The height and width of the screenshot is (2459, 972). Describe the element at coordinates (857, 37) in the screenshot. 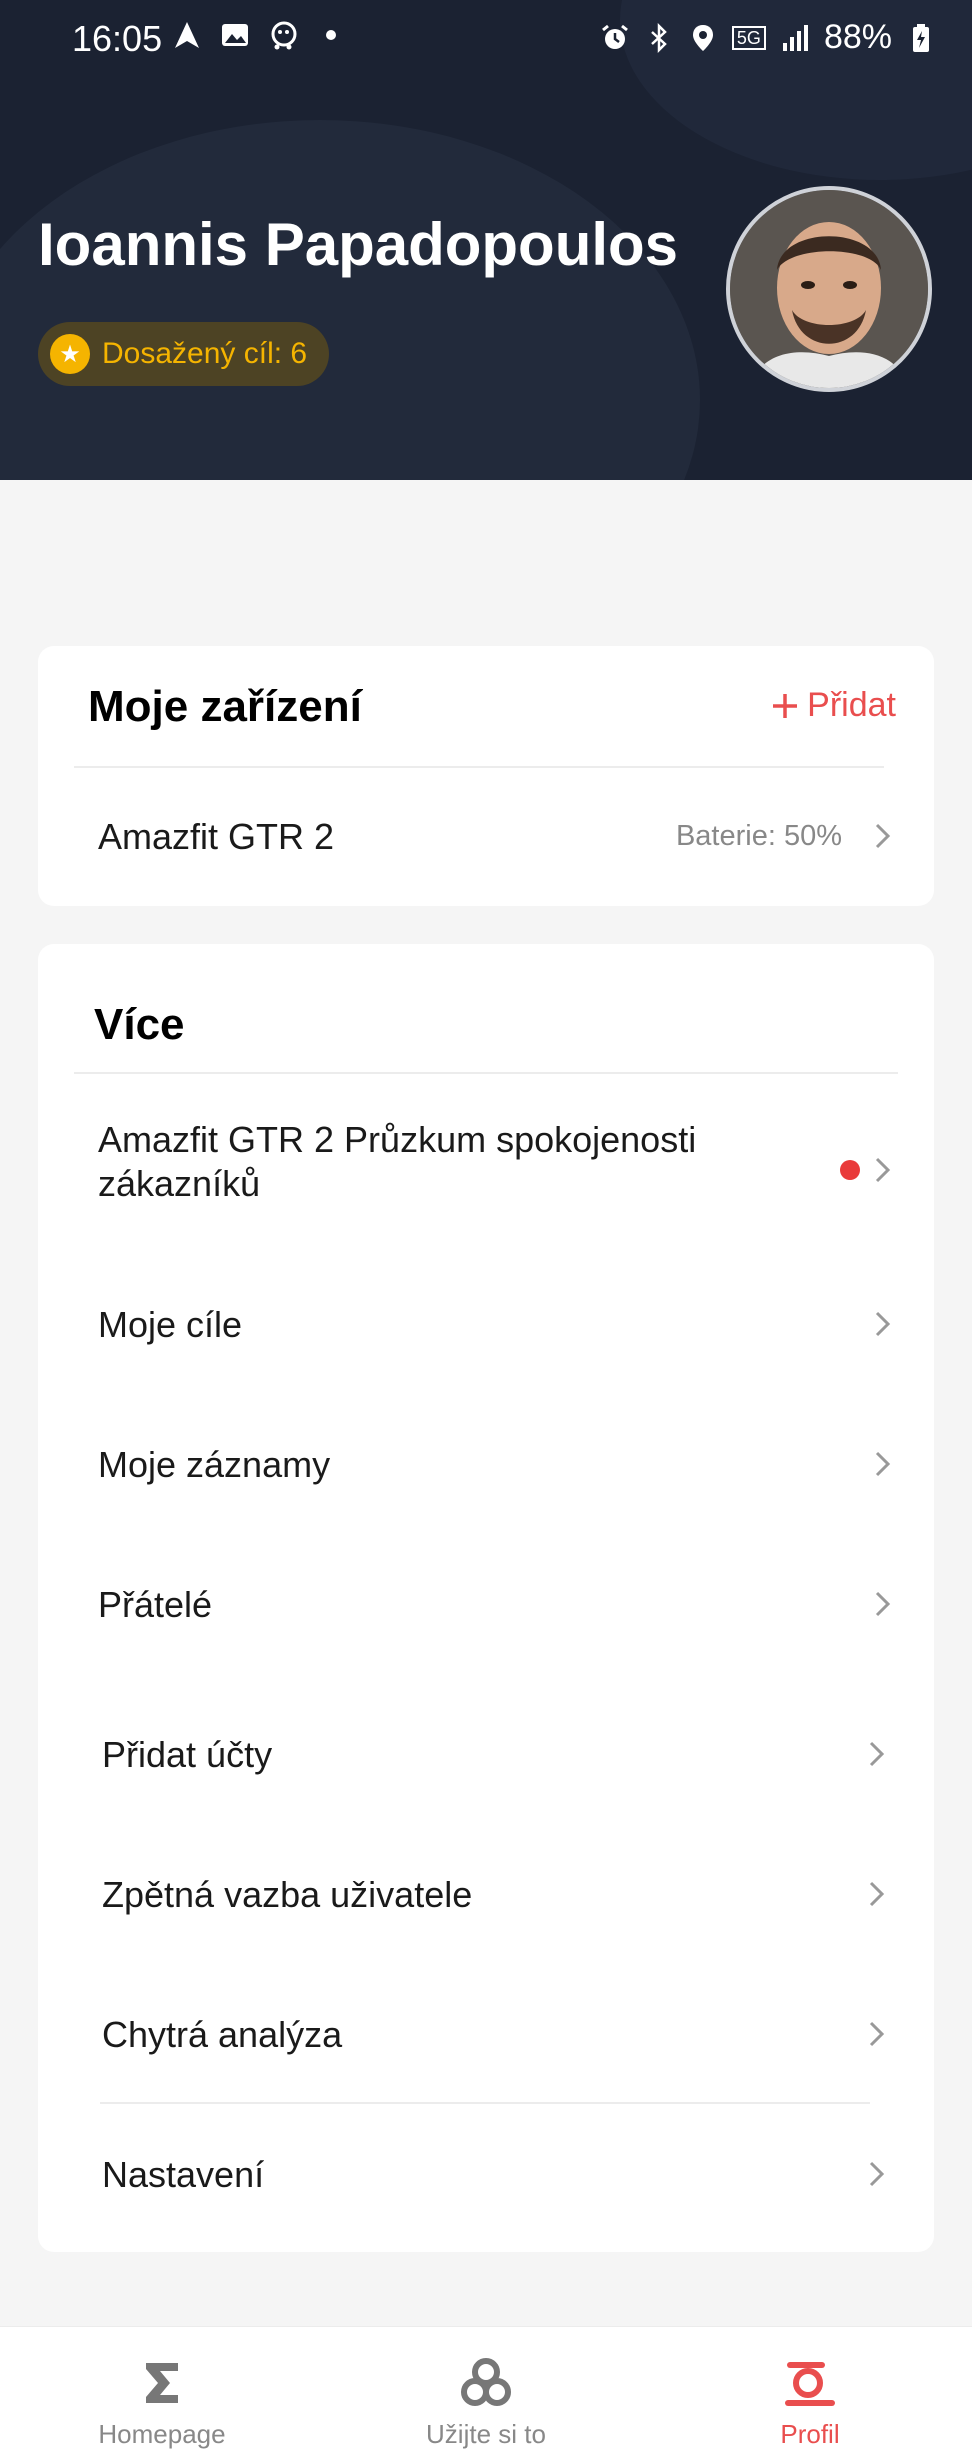

I see `battery-percent: 88%` at that location.